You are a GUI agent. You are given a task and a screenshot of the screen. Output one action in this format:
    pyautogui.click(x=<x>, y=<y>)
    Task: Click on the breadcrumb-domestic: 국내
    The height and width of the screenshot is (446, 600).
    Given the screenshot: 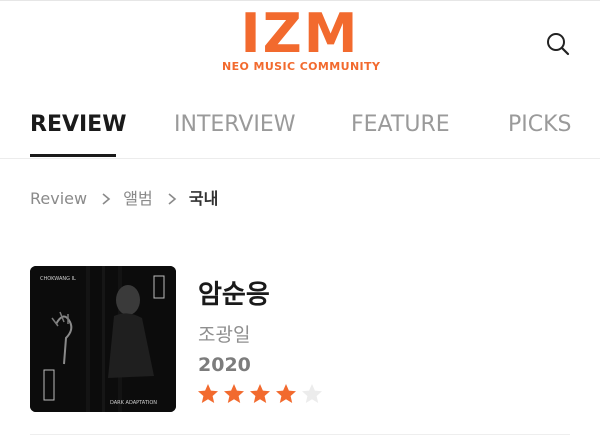 What is the action you would take?
    pyautogui.click(x=203, y=198)
    